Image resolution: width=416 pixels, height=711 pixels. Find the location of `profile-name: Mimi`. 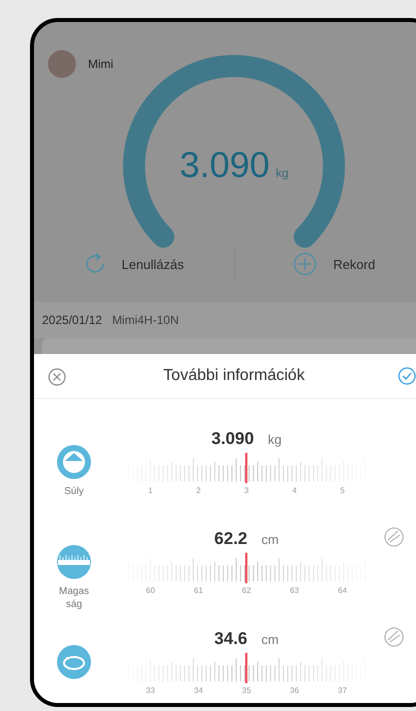

profile-name: Mimi is located at coordinates (101, 64).